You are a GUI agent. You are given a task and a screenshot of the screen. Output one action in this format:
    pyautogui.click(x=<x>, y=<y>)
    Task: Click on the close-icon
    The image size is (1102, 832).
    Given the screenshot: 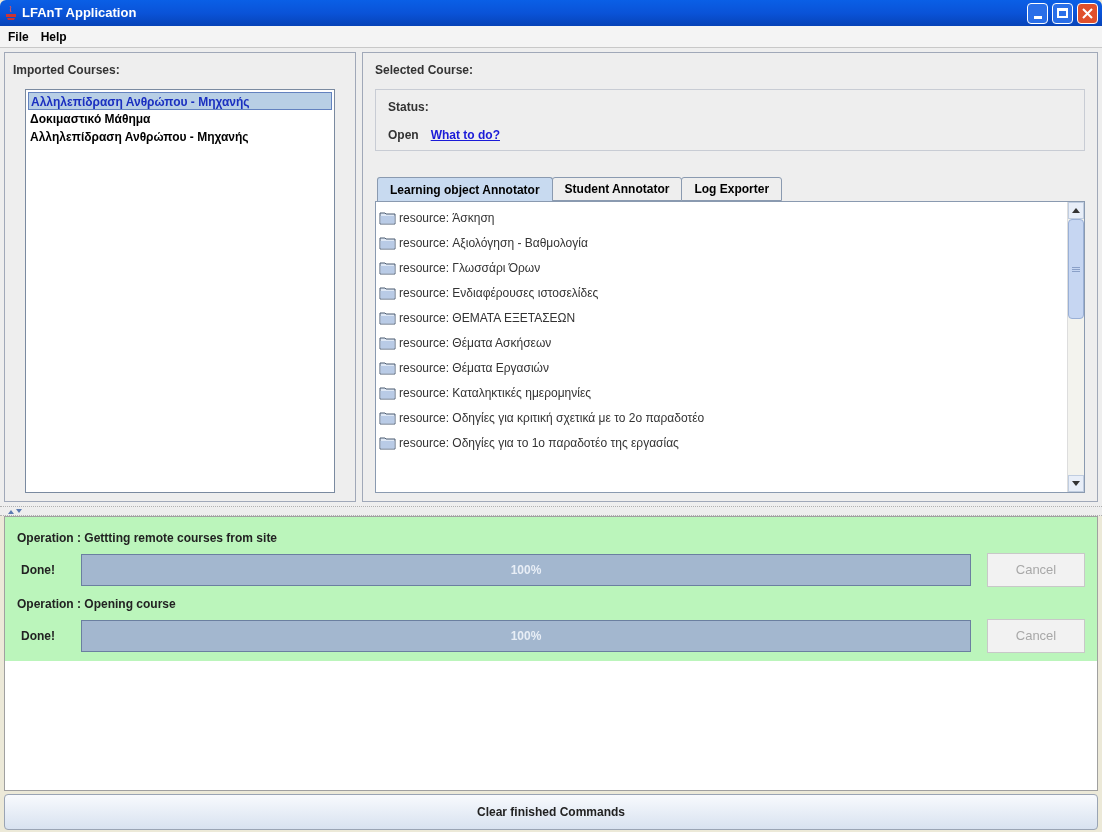 What is the action you would take?
    pyautogui.click(x=1087, y=13)
    